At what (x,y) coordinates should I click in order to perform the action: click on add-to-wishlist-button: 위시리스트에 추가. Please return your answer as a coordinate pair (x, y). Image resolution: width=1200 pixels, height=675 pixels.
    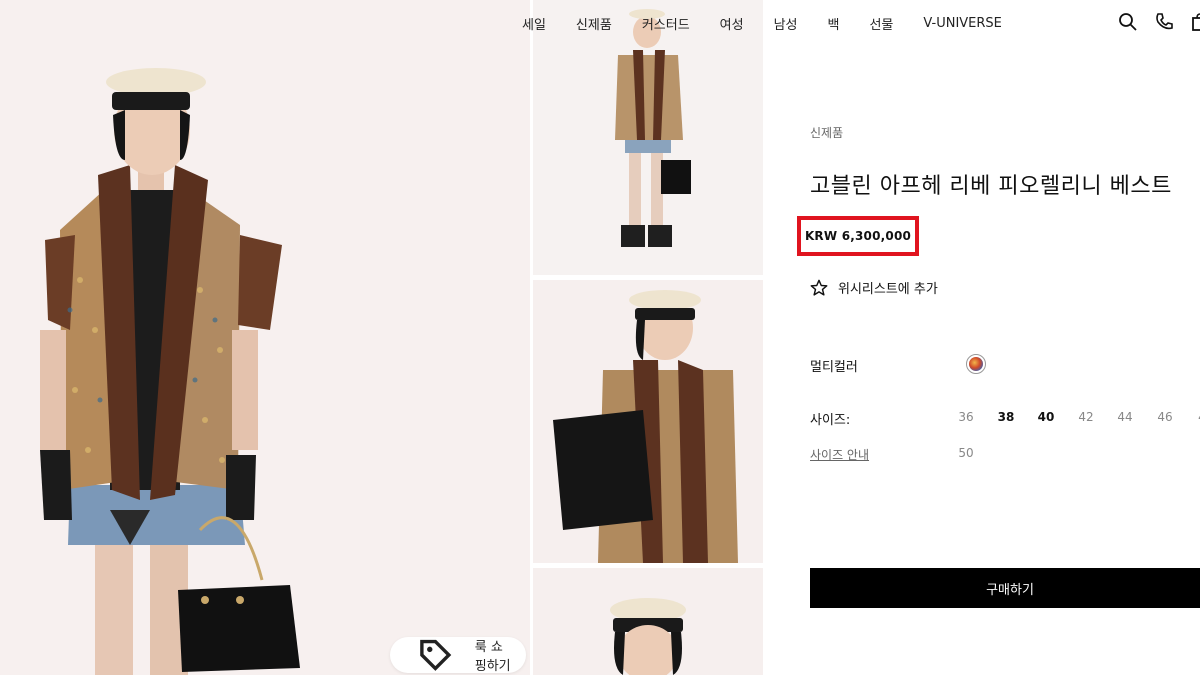
    Looking at the image, I should click on (874, 287).